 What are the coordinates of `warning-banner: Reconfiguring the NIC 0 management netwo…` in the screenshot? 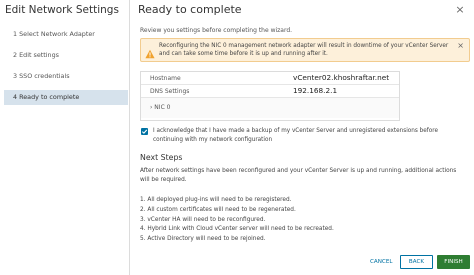 It's located at (305, 50).